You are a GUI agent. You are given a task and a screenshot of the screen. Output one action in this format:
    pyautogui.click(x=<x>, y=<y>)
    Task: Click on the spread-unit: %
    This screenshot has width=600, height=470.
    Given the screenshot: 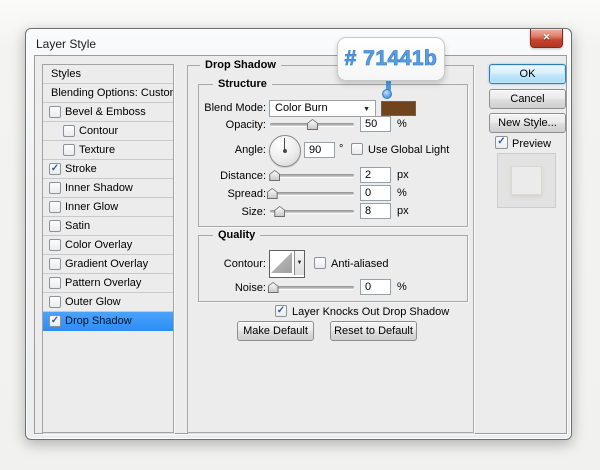 What is the action you would take?
    pyautogui.click(x=402, y=193)
    